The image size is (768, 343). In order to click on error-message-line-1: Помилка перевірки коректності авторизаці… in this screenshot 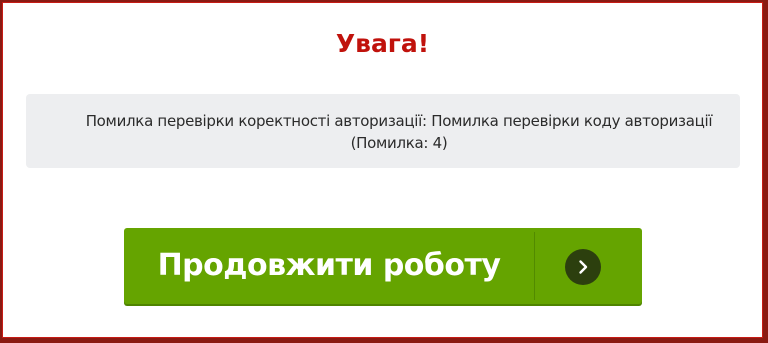, I will do `click(399, 121)`.